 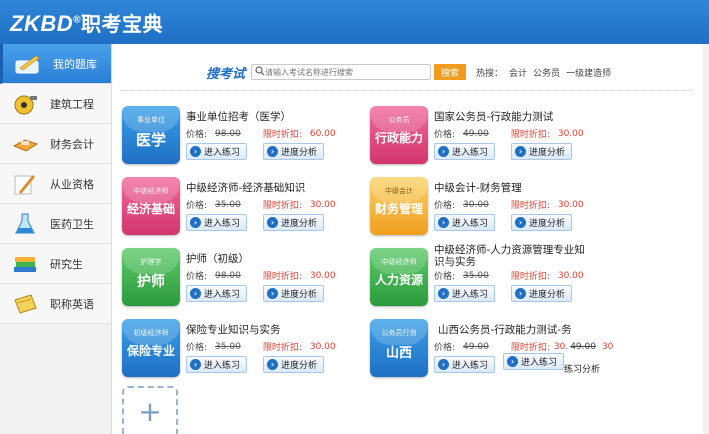 I want to click on sidebar-item-label: 我的题库, so click(x=75, y=64).